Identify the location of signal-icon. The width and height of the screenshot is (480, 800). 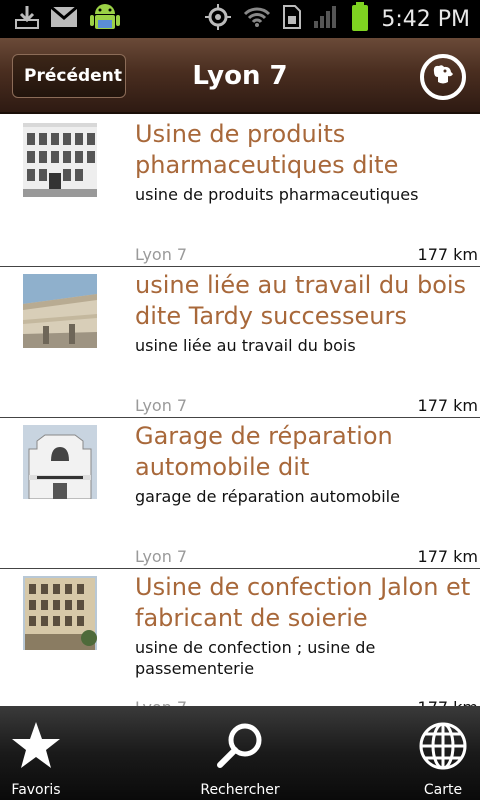
(326, 19).